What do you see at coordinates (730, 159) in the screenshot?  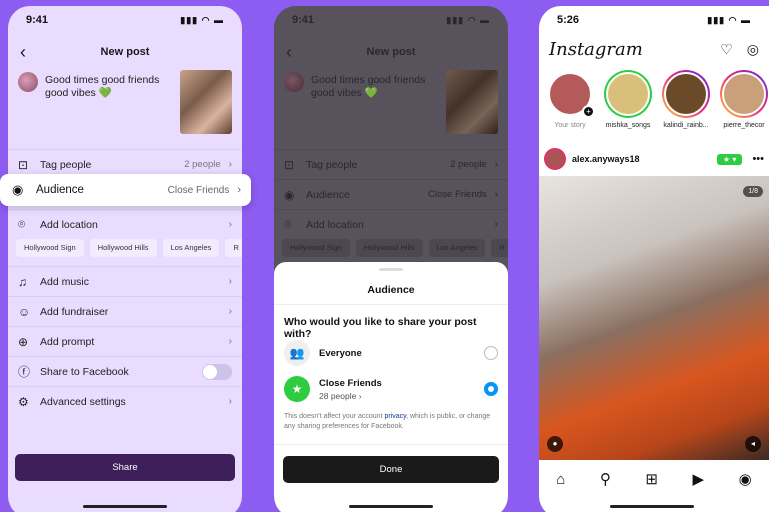 I see `close-friends-badge: ★ ▾` at bounding box center [730, 159].